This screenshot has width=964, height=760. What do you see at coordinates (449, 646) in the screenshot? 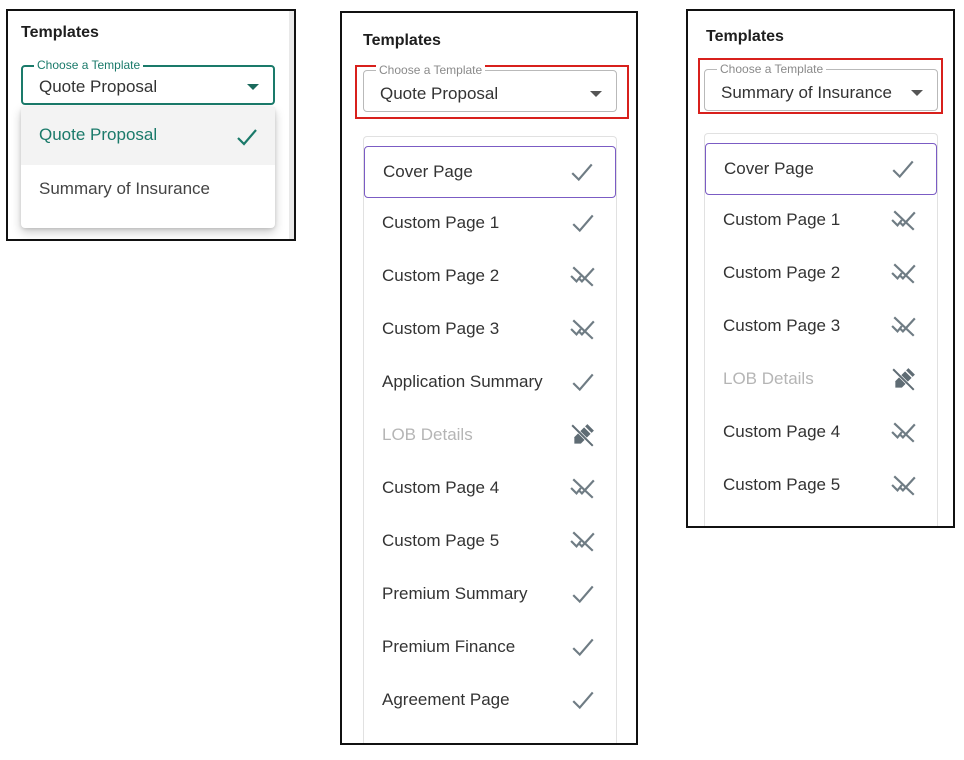
I see `page-item-label: Premium Finance` at bounding box center [449, 646].